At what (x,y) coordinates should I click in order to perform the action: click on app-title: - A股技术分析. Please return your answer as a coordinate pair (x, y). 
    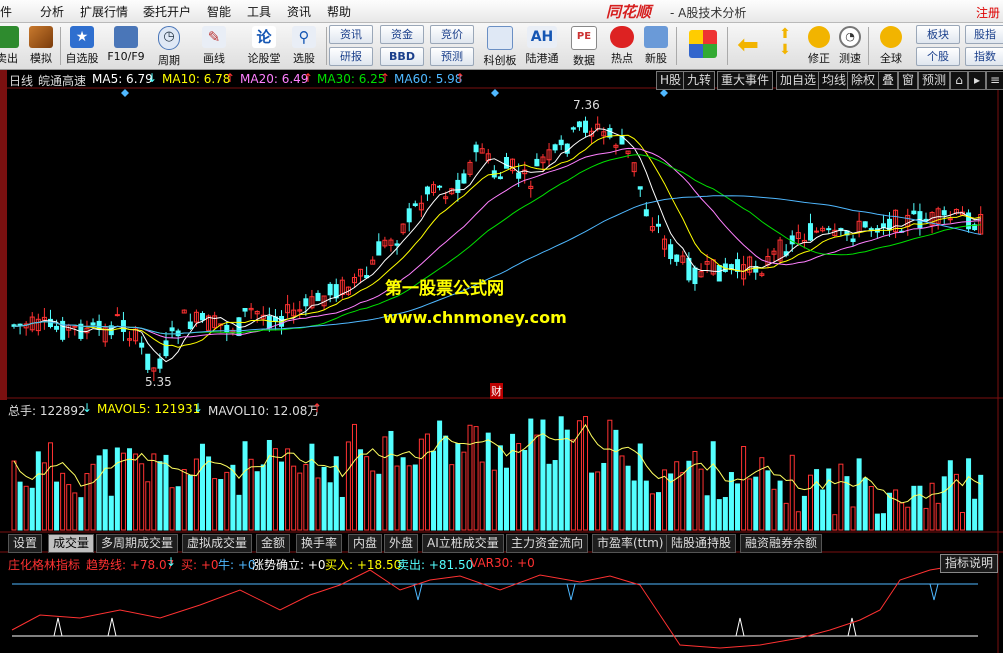
    Looking at the image, I should click on (708, 13).